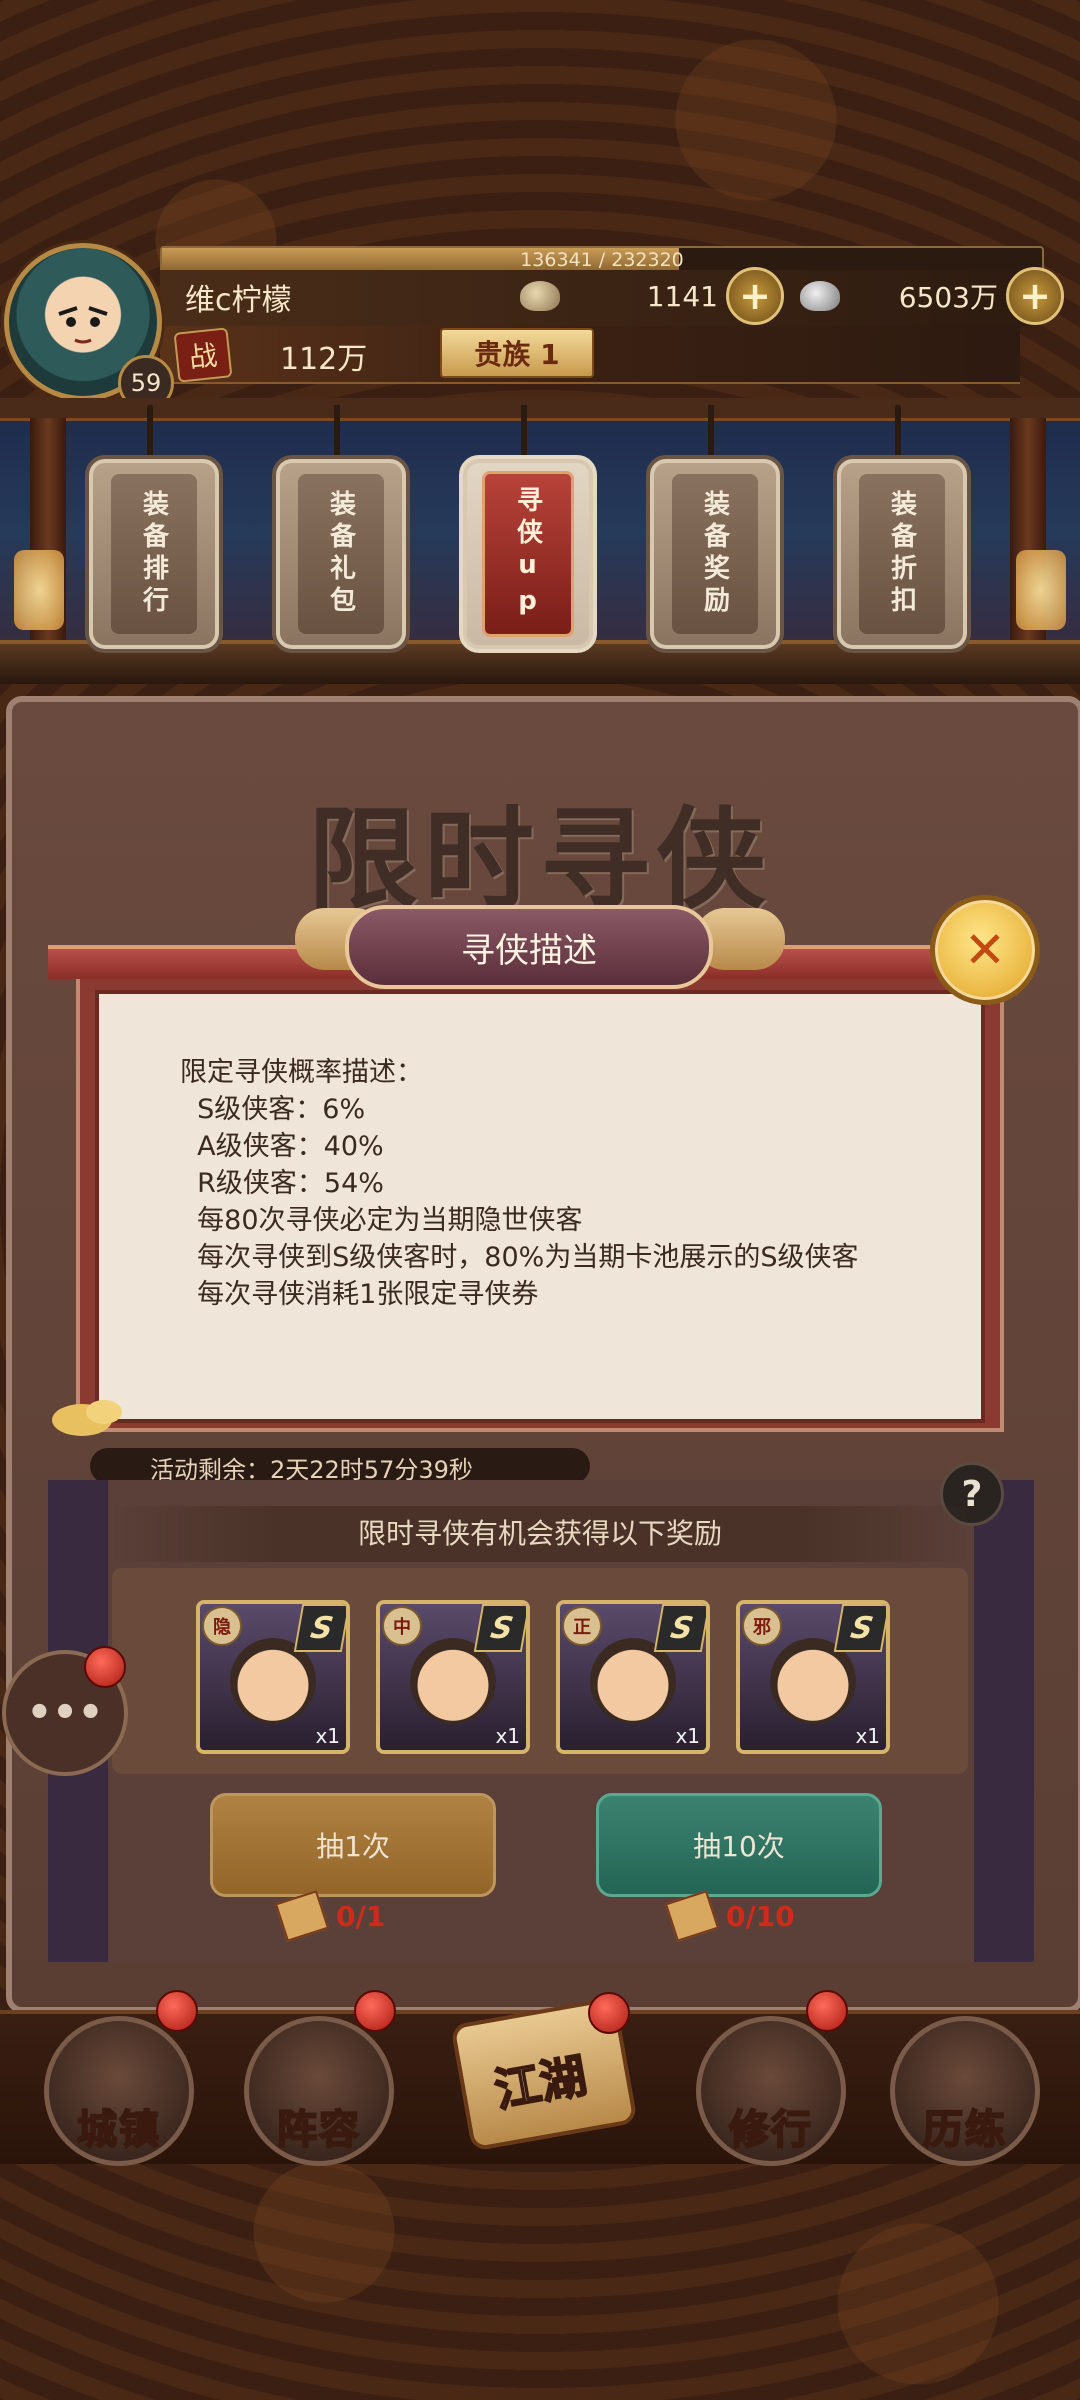 This screenshot has width=1080, height=2400. I want to click on tab-equipment-ranking: 装备排行, so click(154, 554).